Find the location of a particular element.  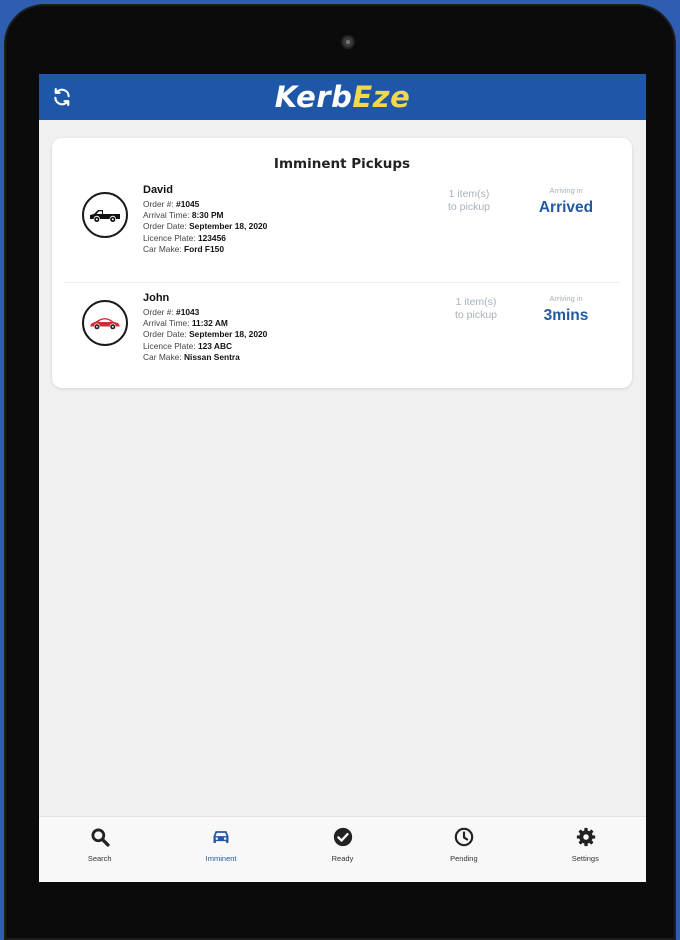

card-title: Imminent Pickups is located at coordinates (342, 164).